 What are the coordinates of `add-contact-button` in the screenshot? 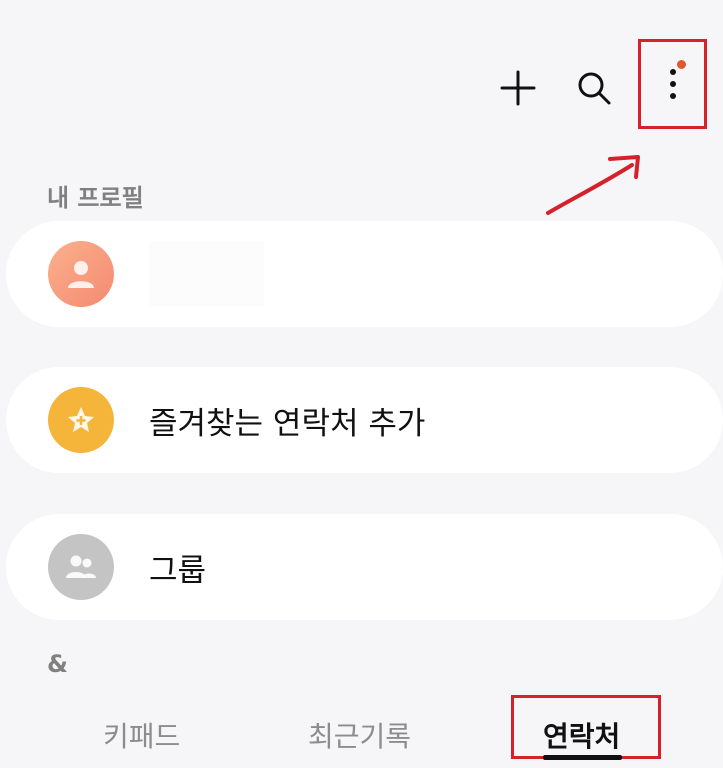 It's located at (518, 88).